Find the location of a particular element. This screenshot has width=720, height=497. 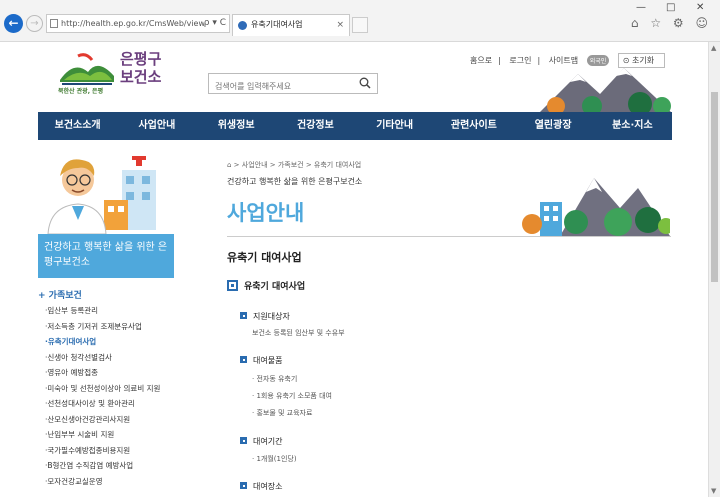

side-menu-item: ·B형간염 수직감염 예방사업 is located at coordinates (102, 466).